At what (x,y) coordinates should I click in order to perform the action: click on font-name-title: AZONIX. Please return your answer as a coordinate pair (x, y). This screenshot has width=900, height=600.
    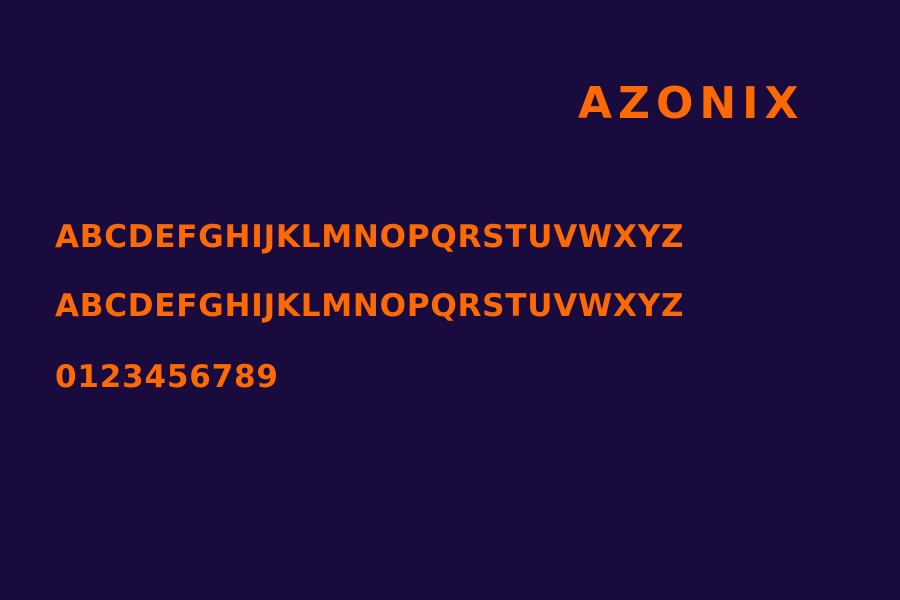
    Looking at the image, I should click on (691, 103).